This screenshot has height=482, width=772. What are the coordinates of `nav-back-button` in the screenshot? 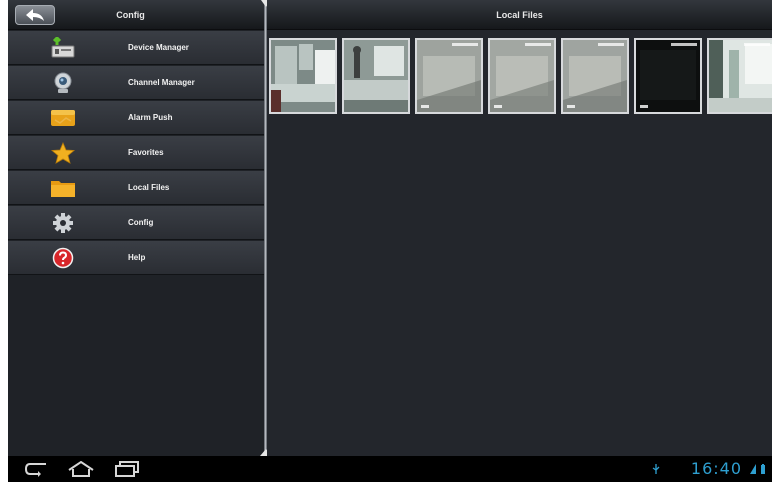 It's located at (36, 469).